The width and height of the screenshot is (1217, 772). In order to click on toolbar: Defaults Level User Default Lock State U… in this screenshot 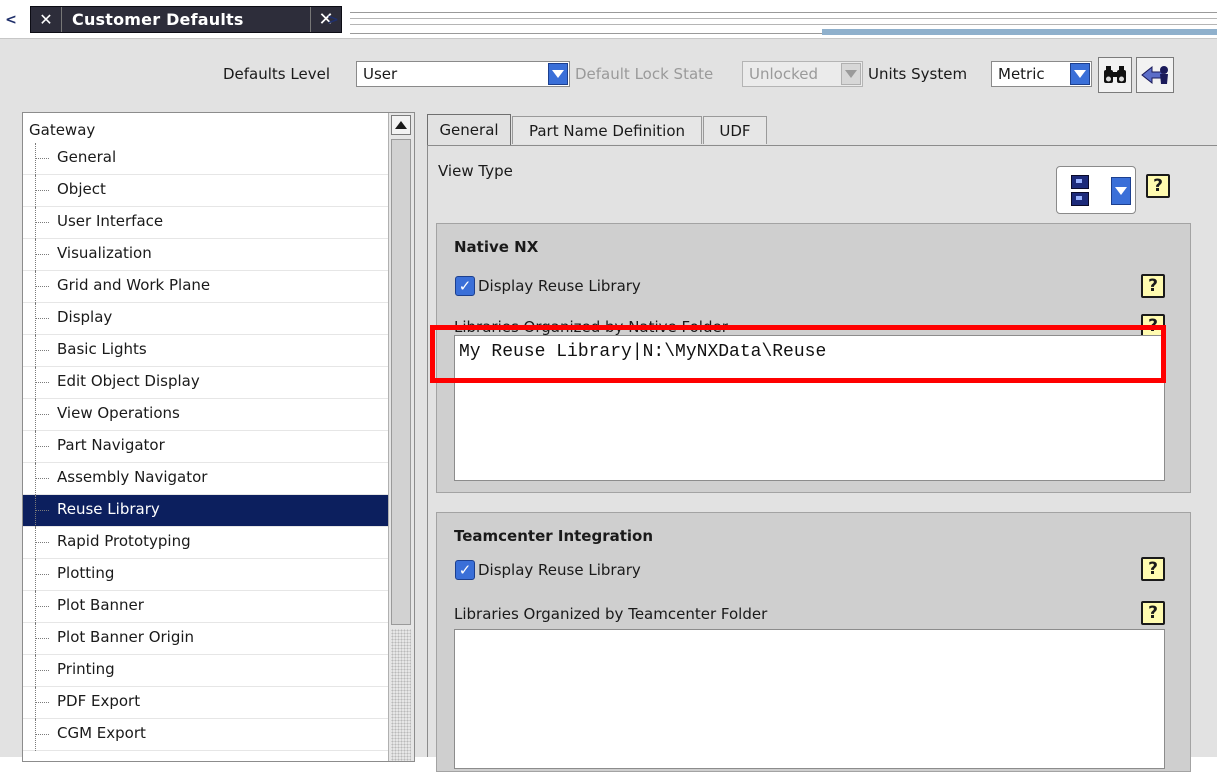, I will do `click(608, 74)`.